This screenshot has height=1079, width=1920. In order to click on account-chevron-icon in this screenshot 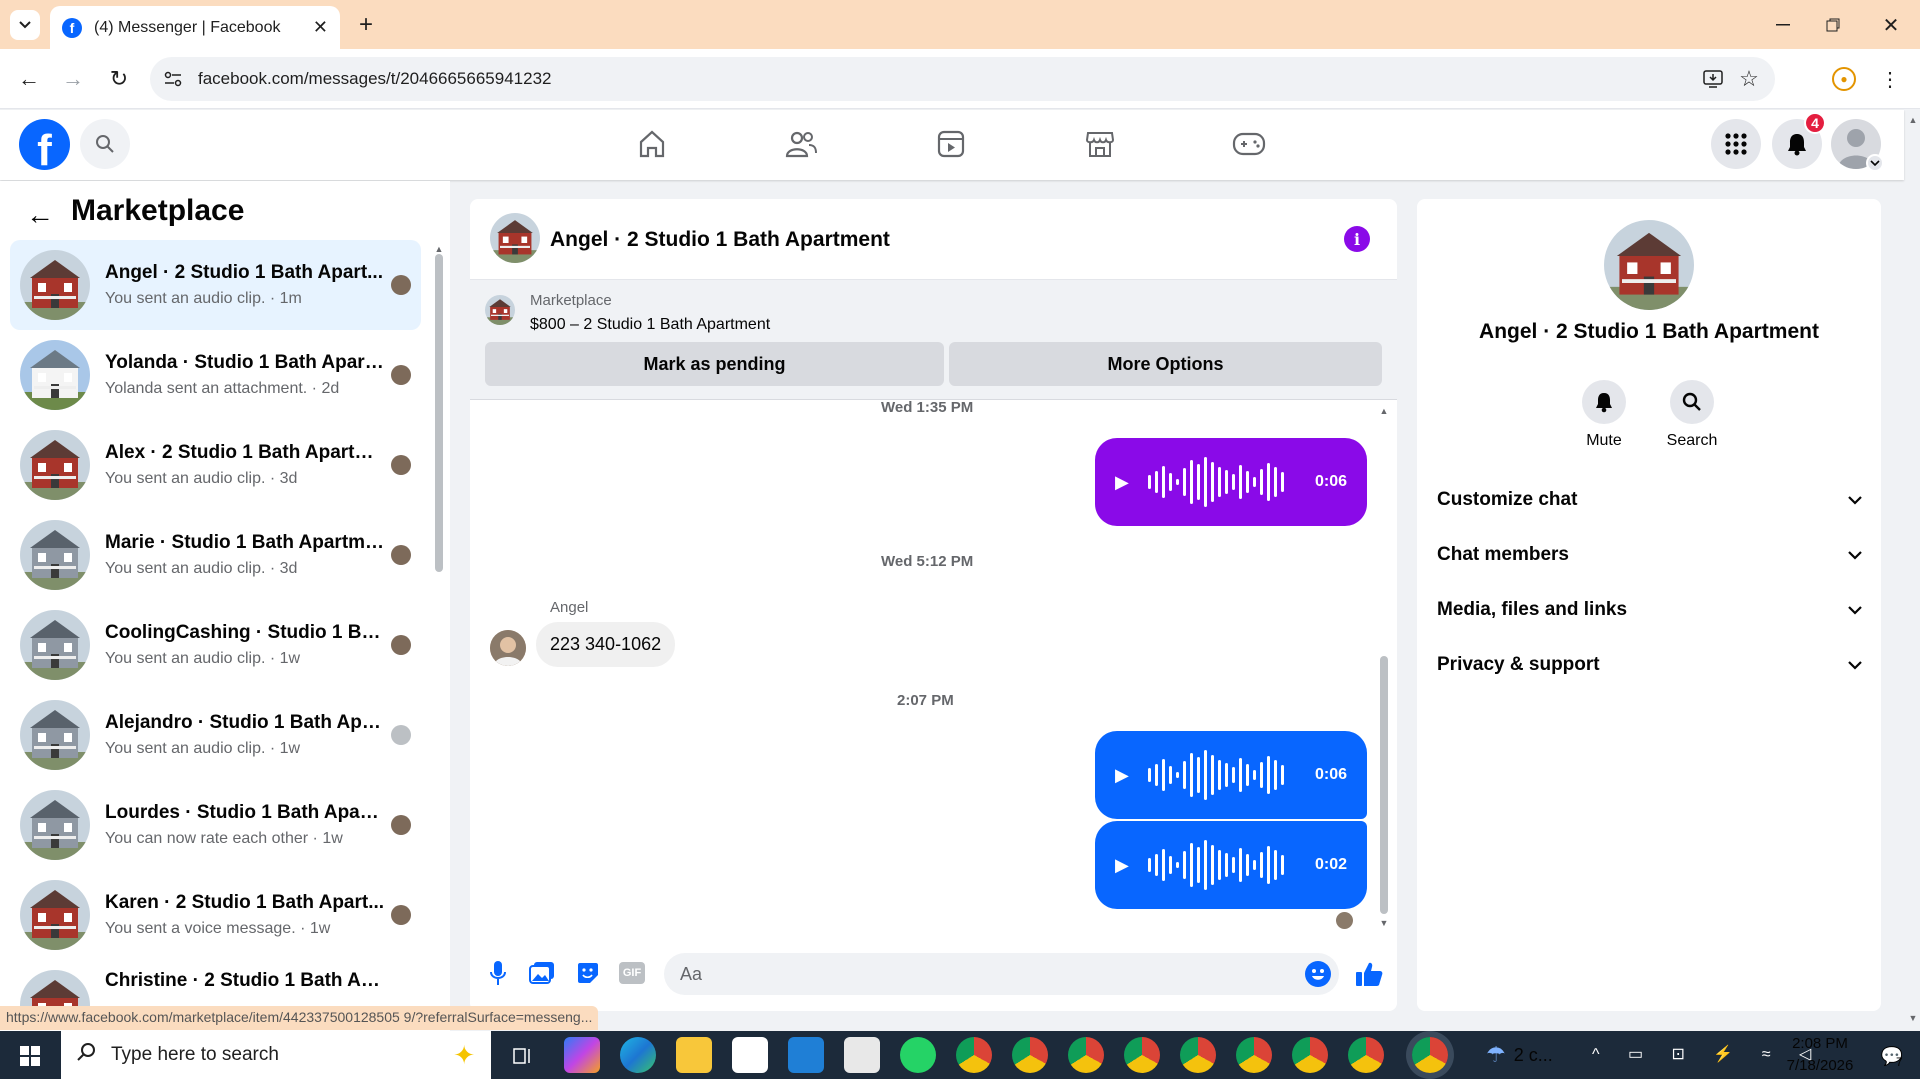, I will do `click(1875, 163)`.